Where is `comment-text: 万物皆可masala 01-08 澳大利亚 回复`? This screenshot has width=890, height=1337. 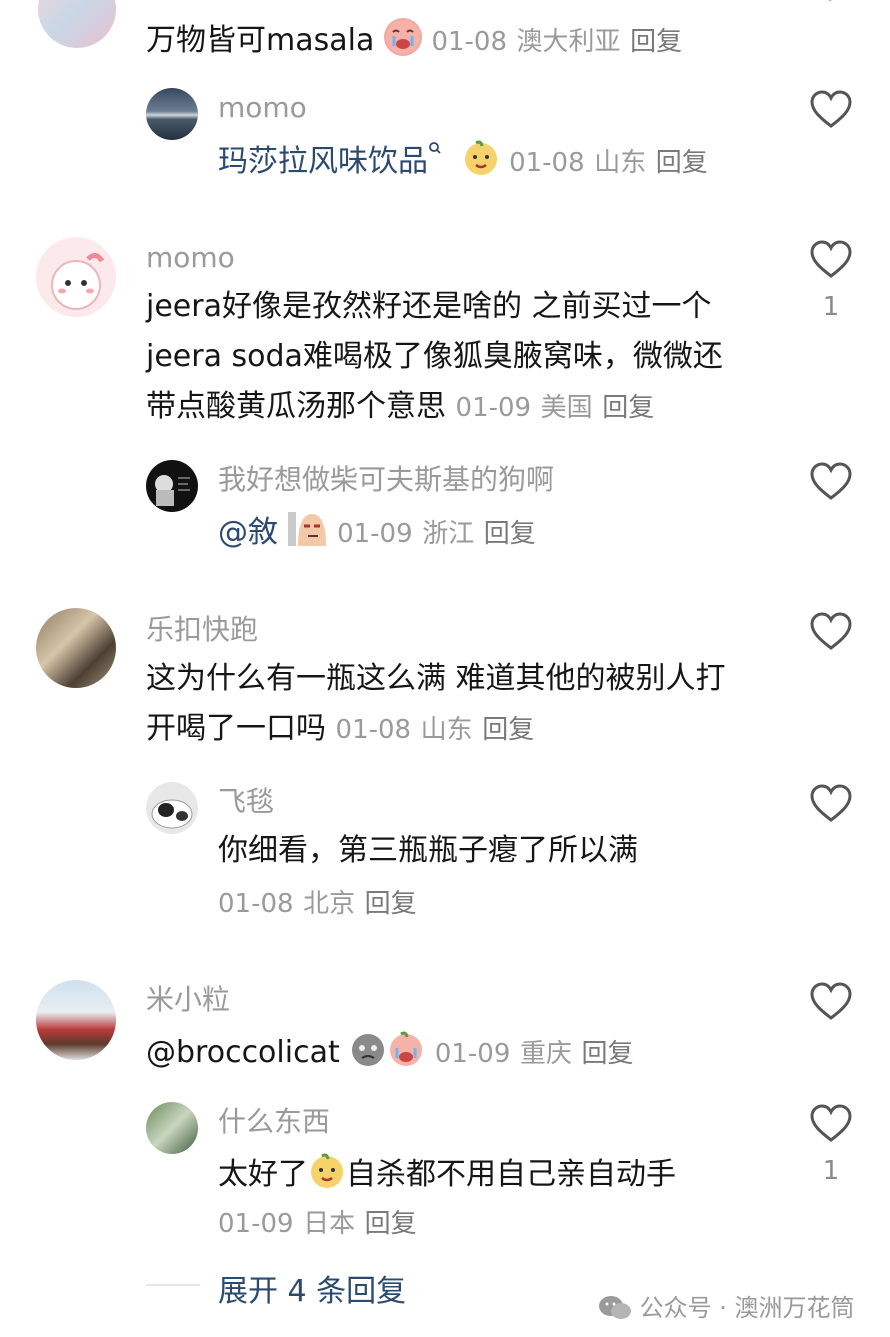 comment-text: 万物皆可masala 01-08 澳大利亚 回复 is located at coordinates (414, 39).